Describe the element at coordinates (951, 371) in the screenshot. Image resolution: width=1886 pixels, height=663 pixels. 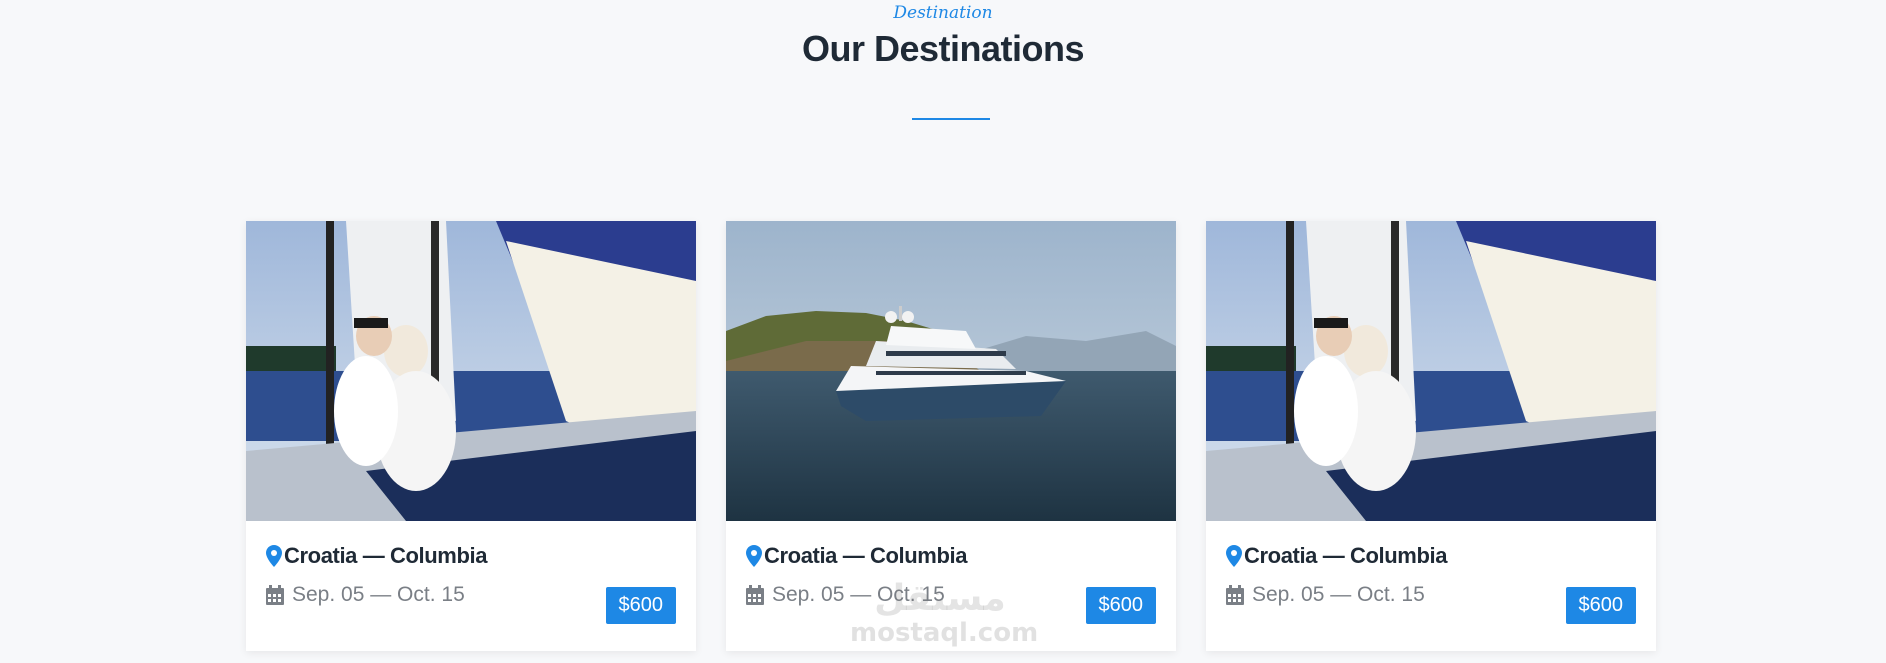
I see `yacht-photo` at that location.